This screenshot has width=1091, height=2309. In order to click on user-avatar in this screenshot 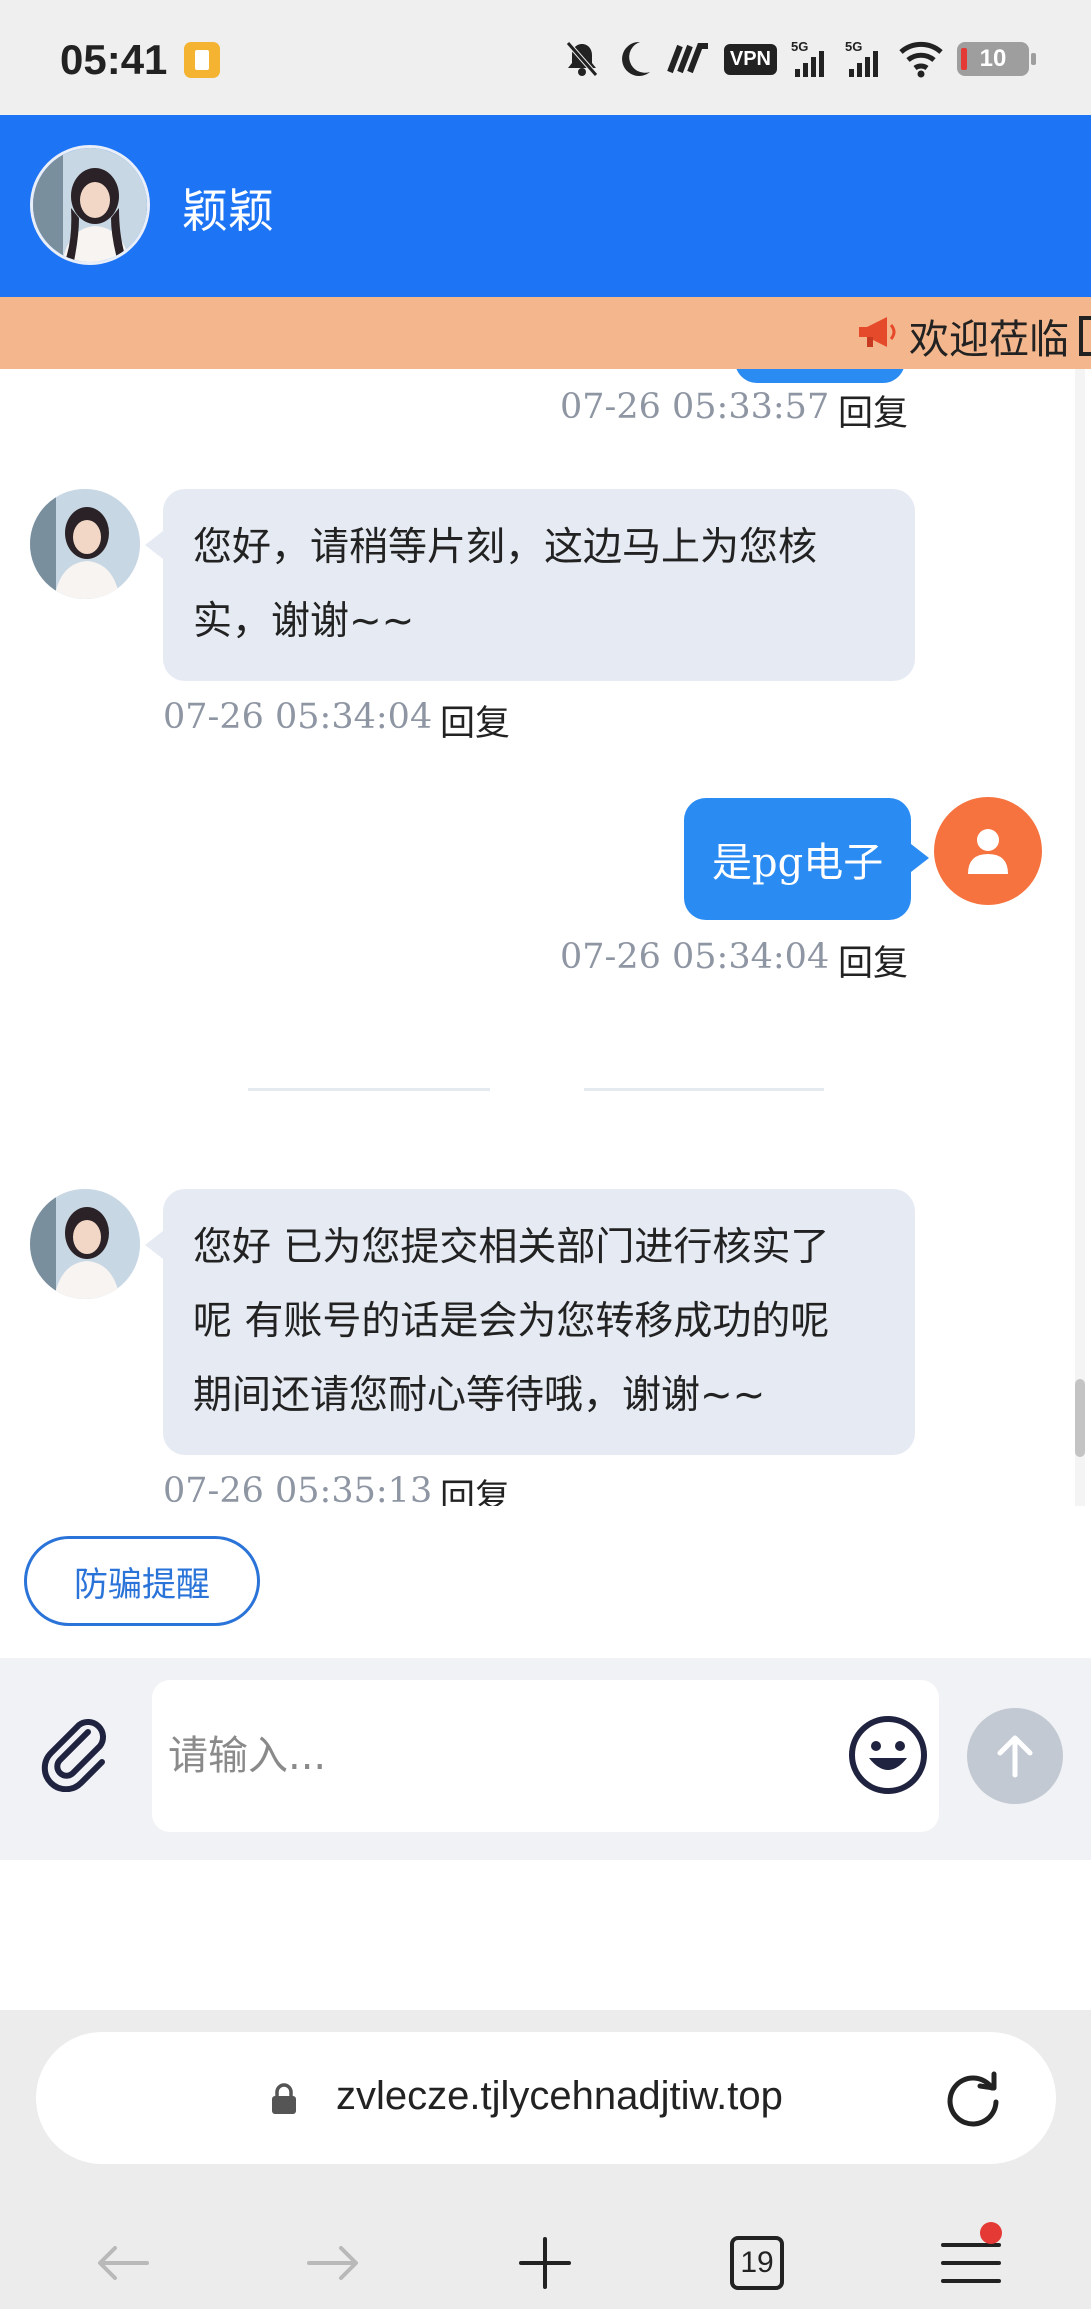, I will do `click(988, 851)`.